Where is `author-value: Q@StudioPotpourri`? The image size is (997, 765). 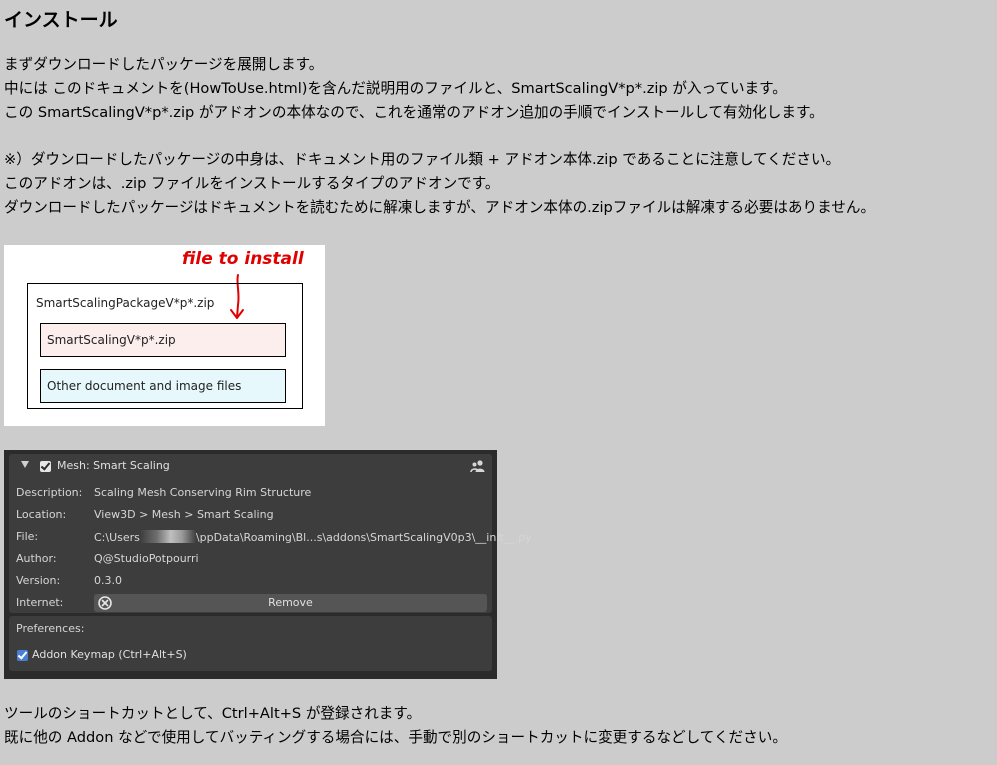
author-value: Q@StudioPotpourri is located at coordinates (146, 558).